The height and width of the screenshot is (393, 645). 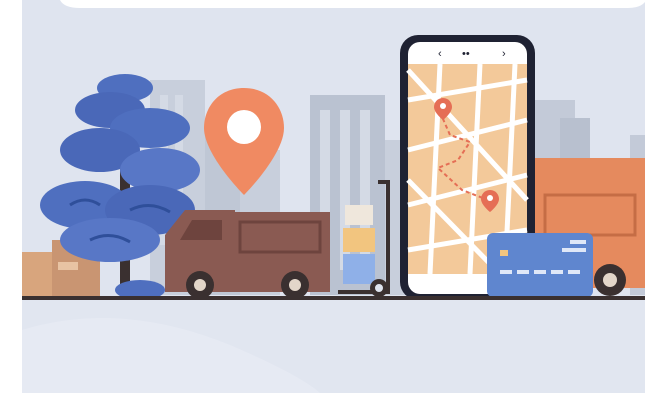 I want to click on road-line, so click(x=333, y=298).